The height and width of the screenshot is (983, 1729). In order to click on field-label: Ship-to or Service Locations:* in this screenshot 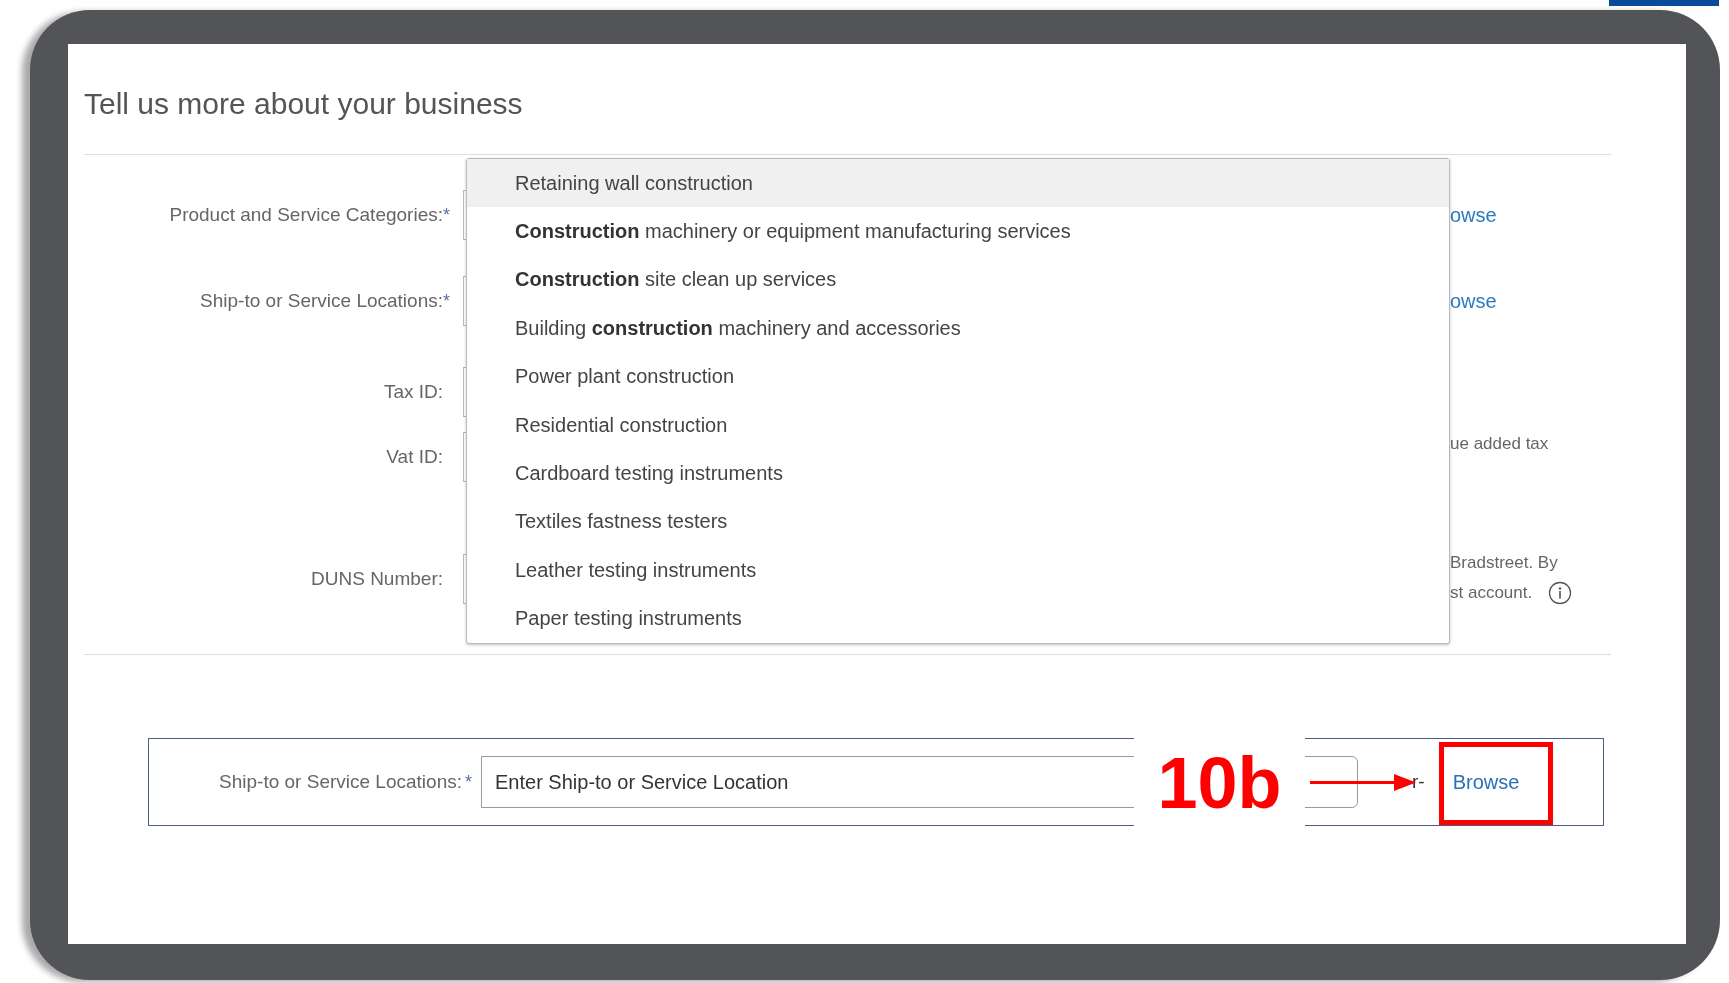, I will do `click(345, 782)`.